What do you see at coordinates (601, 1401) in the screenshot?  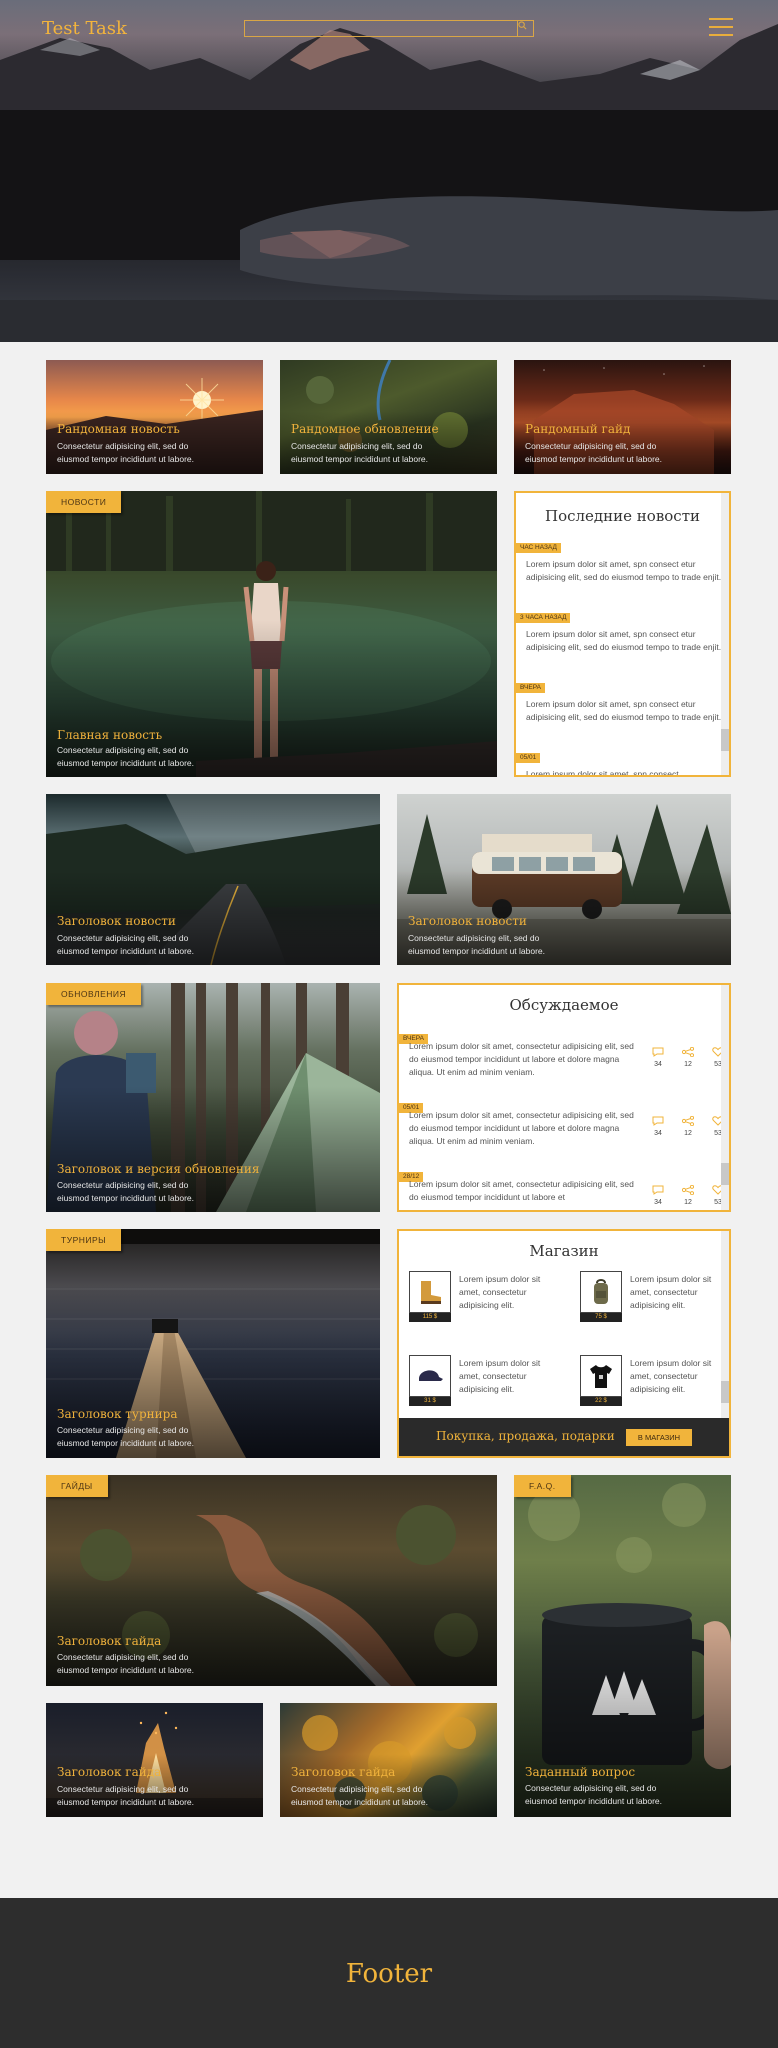 I see `product-price: 22 $` at bounding box center [601, 1401].